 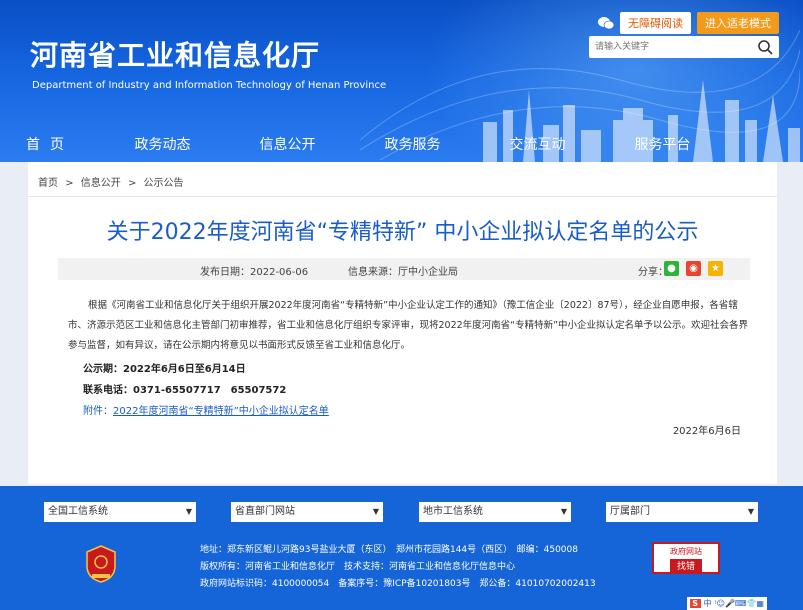 I want to click on select-national-it-system: 全国工信系统 ▼, so click(x=120, y=512).